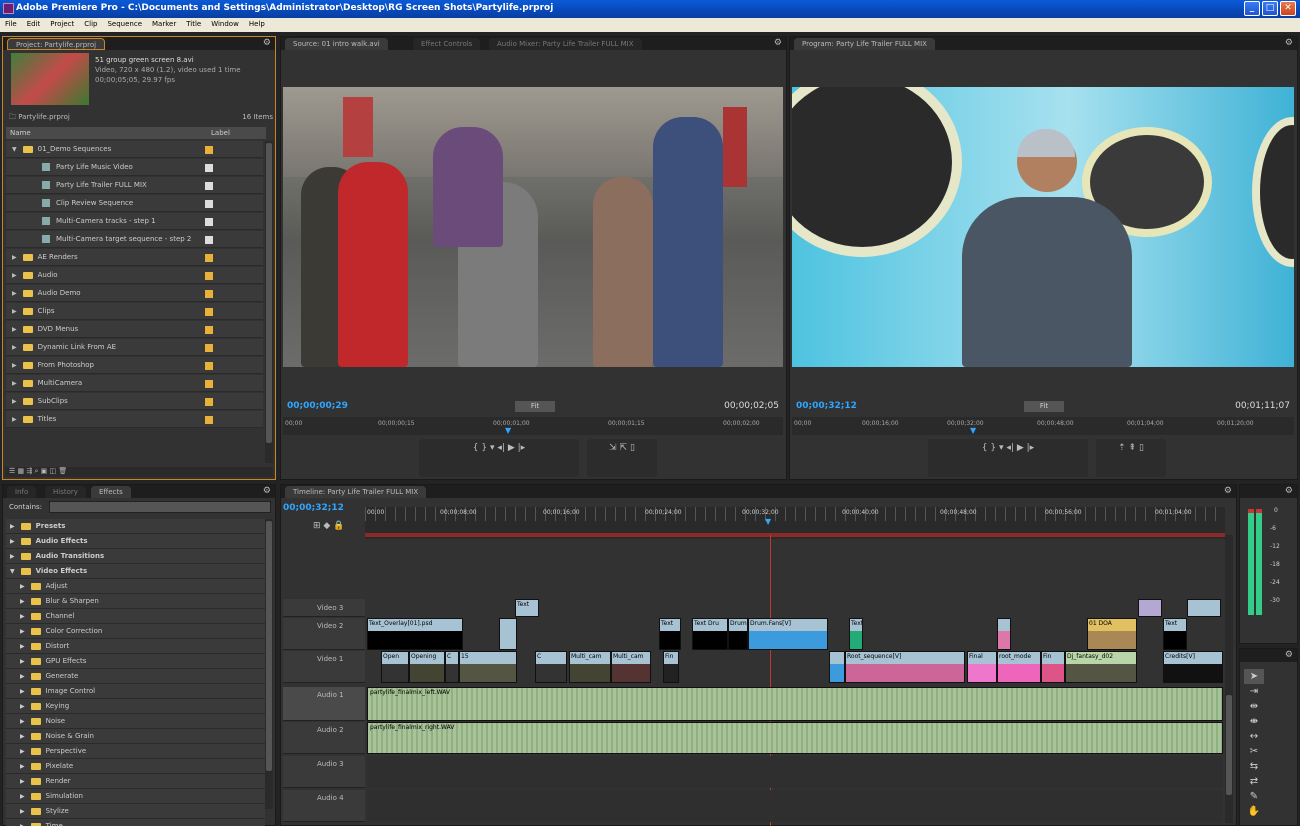 Image resolution: width=1300 pixels, height=826 pixels. I want to click on timeline-clip: Text_Overlay[01].psd, so click(415, 634).